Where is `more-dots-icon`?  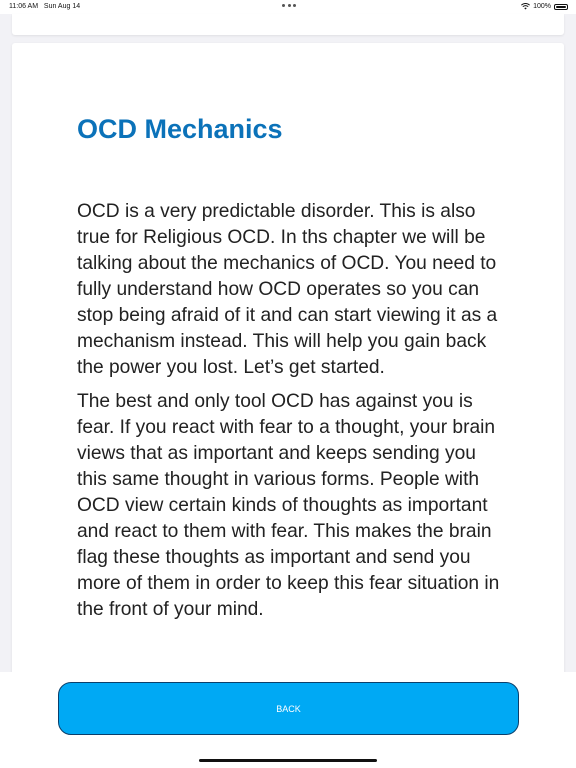 more-dots-icon is located at coordinates (289, 6).